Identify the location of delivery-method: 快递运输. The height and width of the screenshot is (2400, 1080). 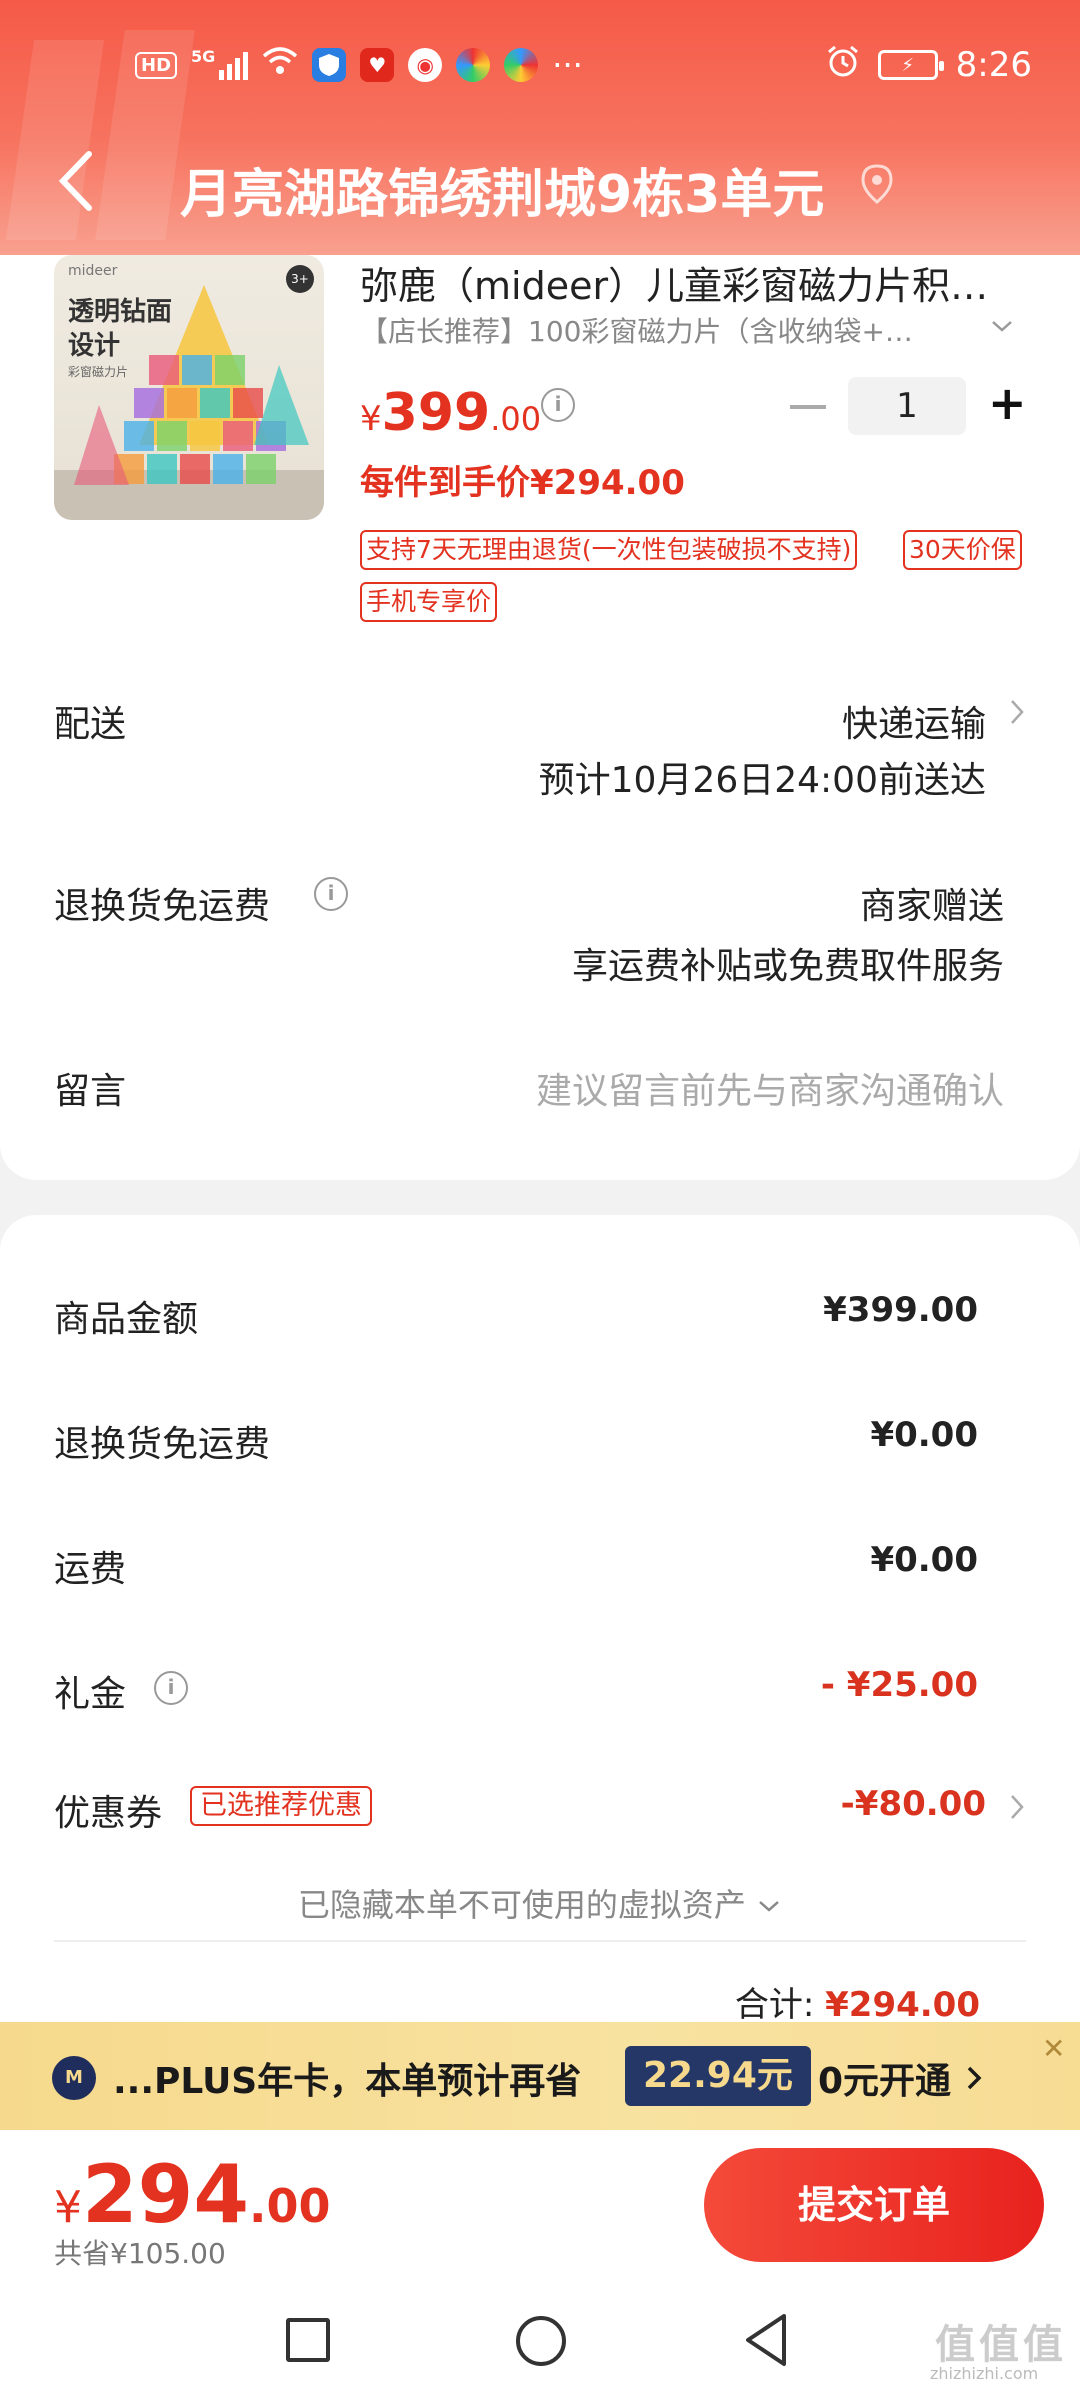
(913, 724).